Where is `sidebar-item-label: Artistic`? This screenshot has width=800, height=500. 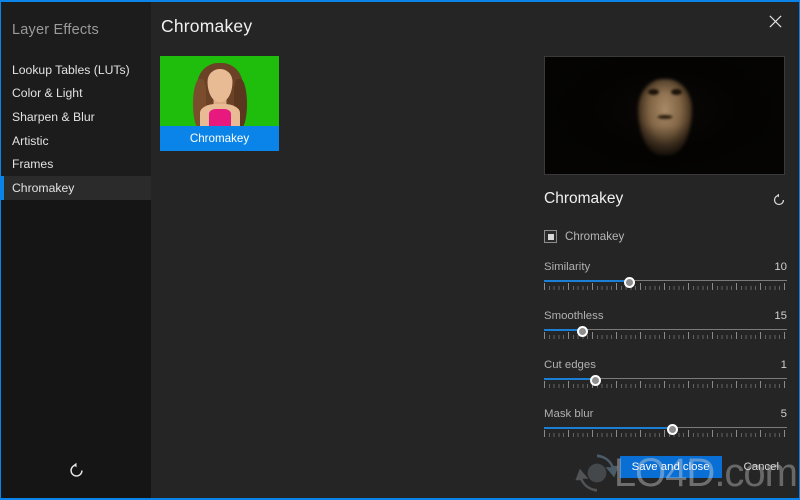 sidebar-item-label: Artistic is located at coordinates (30, 140).